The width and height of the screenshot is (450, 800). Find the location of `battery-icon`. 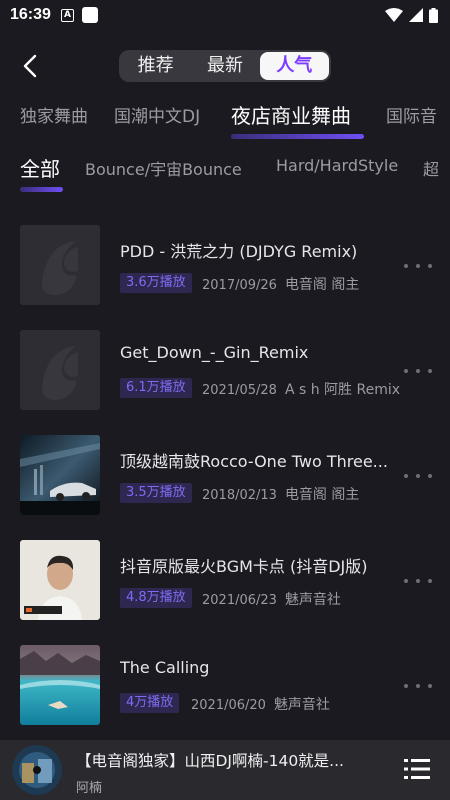

battery-icon is located at coordinates (433, 15).